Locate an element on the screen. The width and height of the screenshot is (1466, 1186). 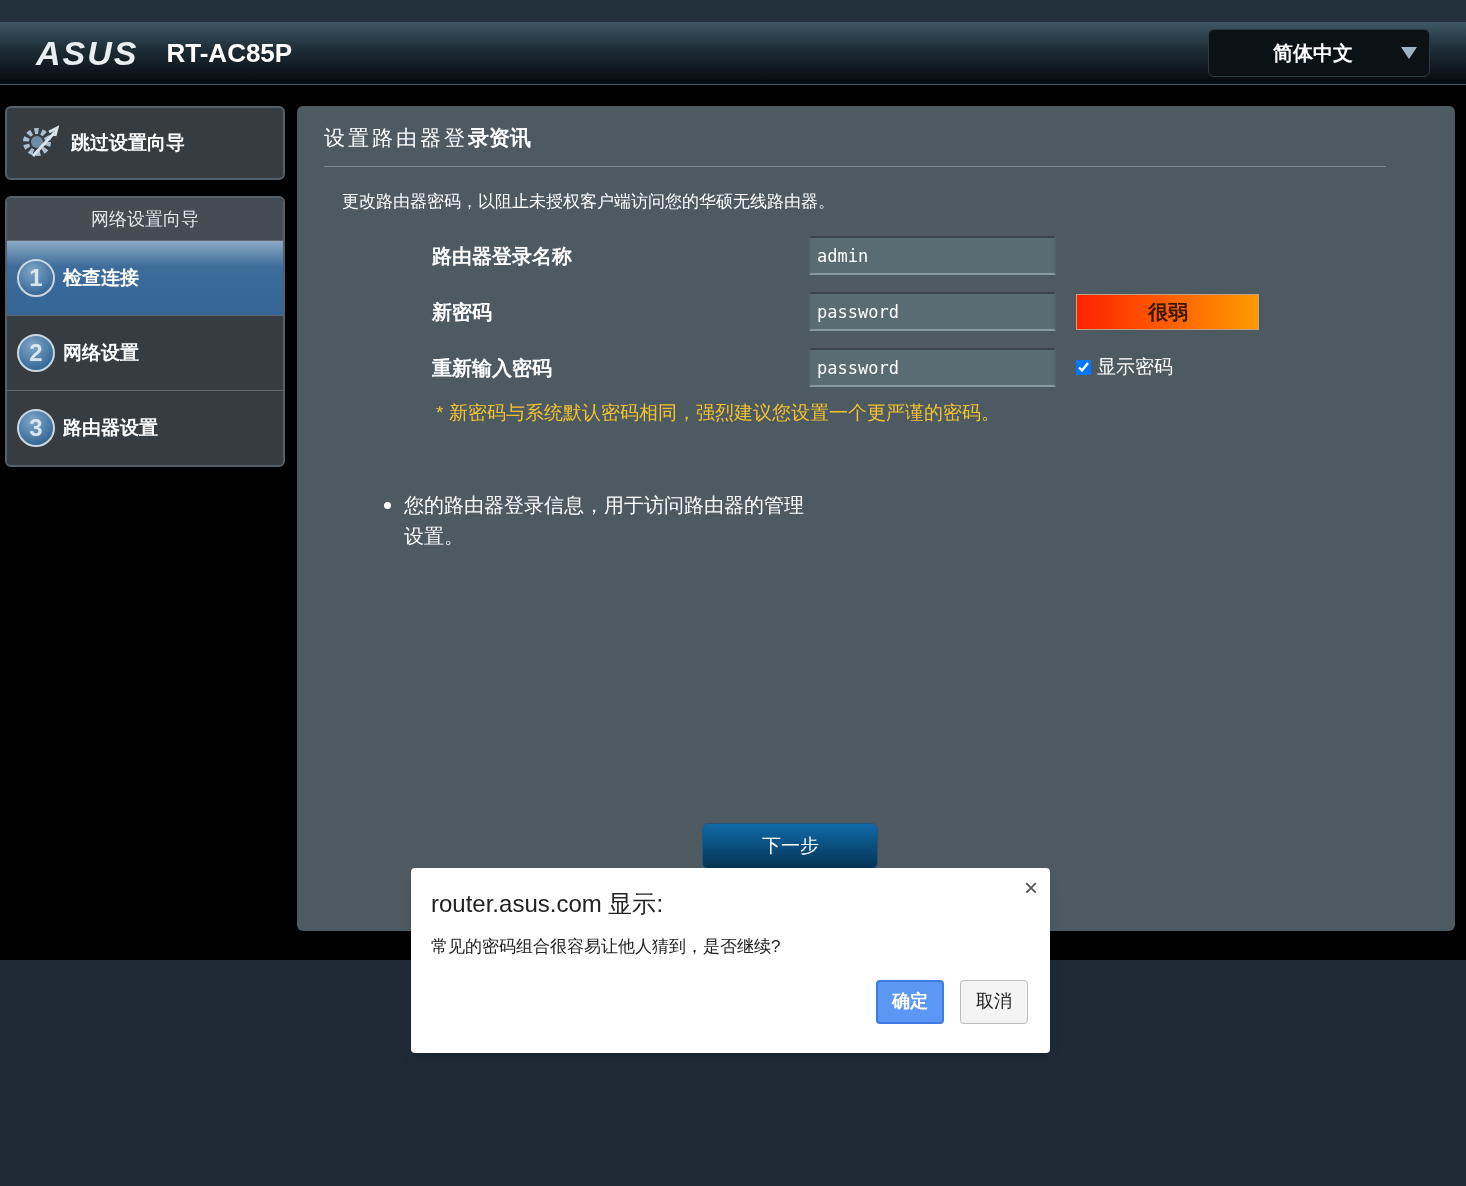
checkbox-label: 显示密码 is located at coordinates (1135, 367).